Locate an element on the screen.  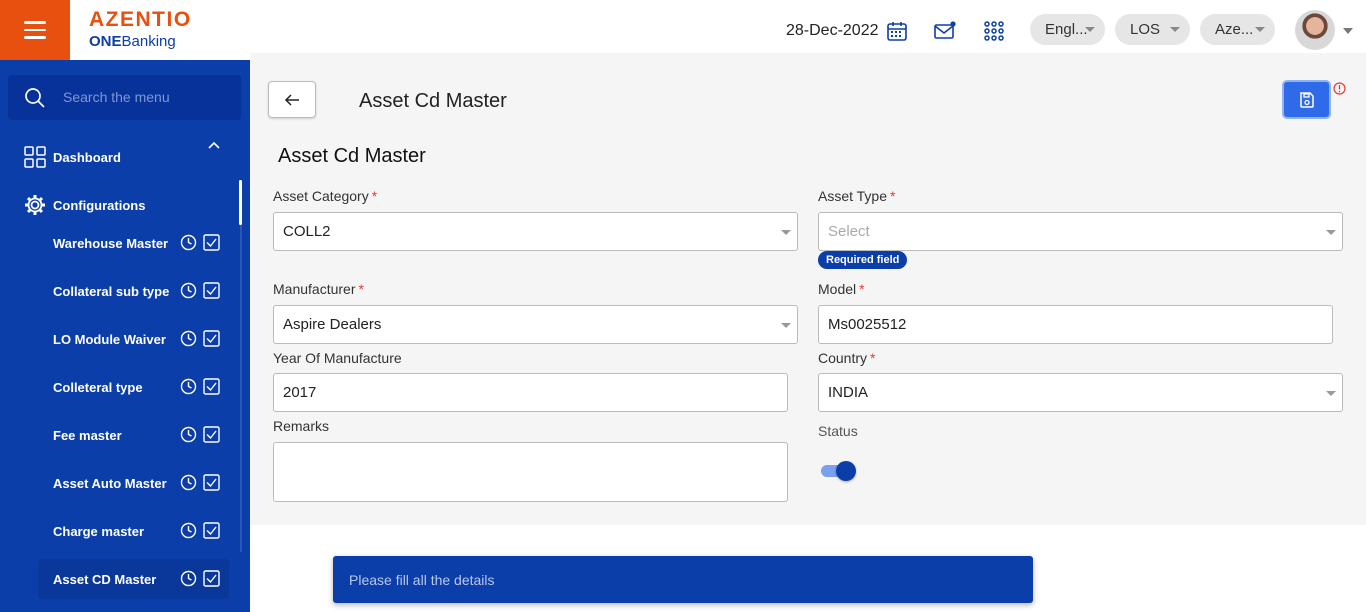
apps-grid-icon is located at coordinates (994, 31).